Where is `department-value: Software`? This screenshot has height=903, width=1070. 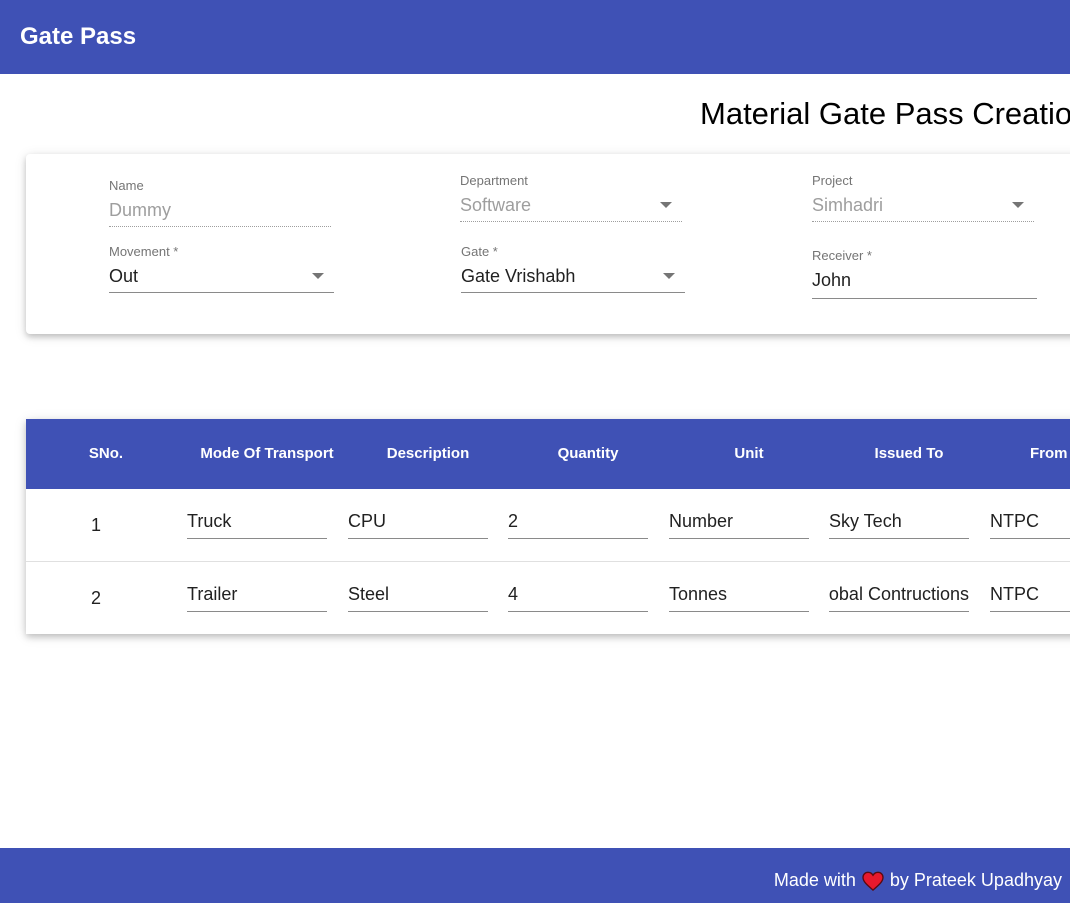 department-value: Software is located at coordinates (496, 205).